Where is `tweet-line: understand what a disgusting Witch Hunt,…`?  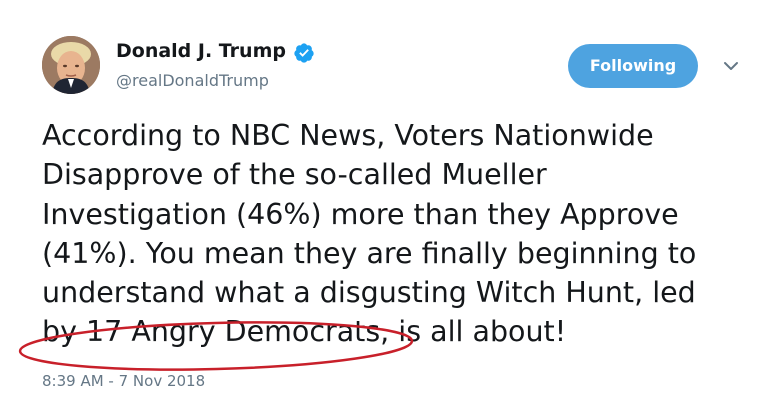
tweet-line: understand what a disgusting Witch Hunt,… is located at coordinates (369, 293).